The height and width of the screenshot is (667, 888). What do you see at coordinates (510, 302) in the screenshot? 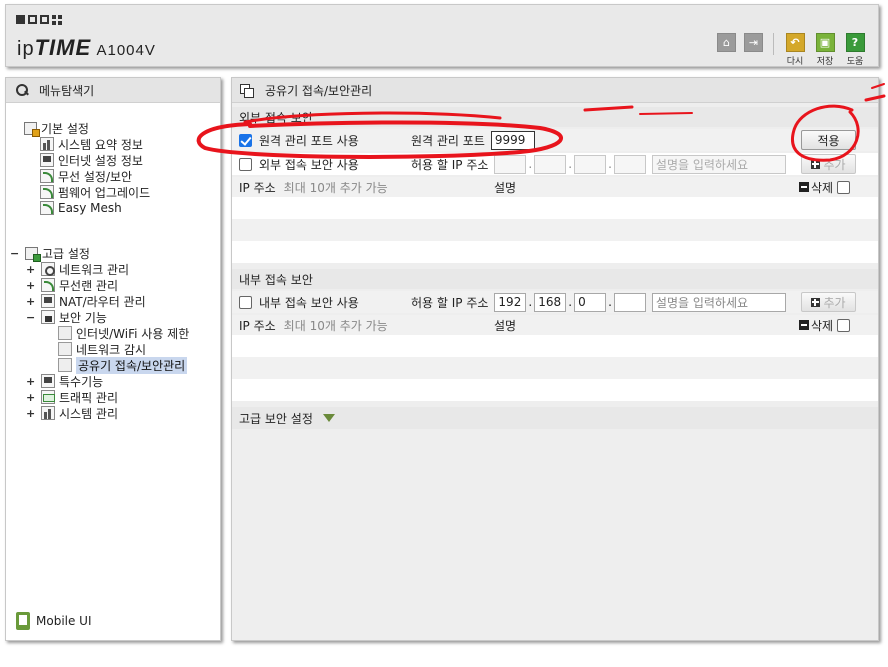
I see `internal-ip-octet-1: 192` at bounding box center [510, 302].